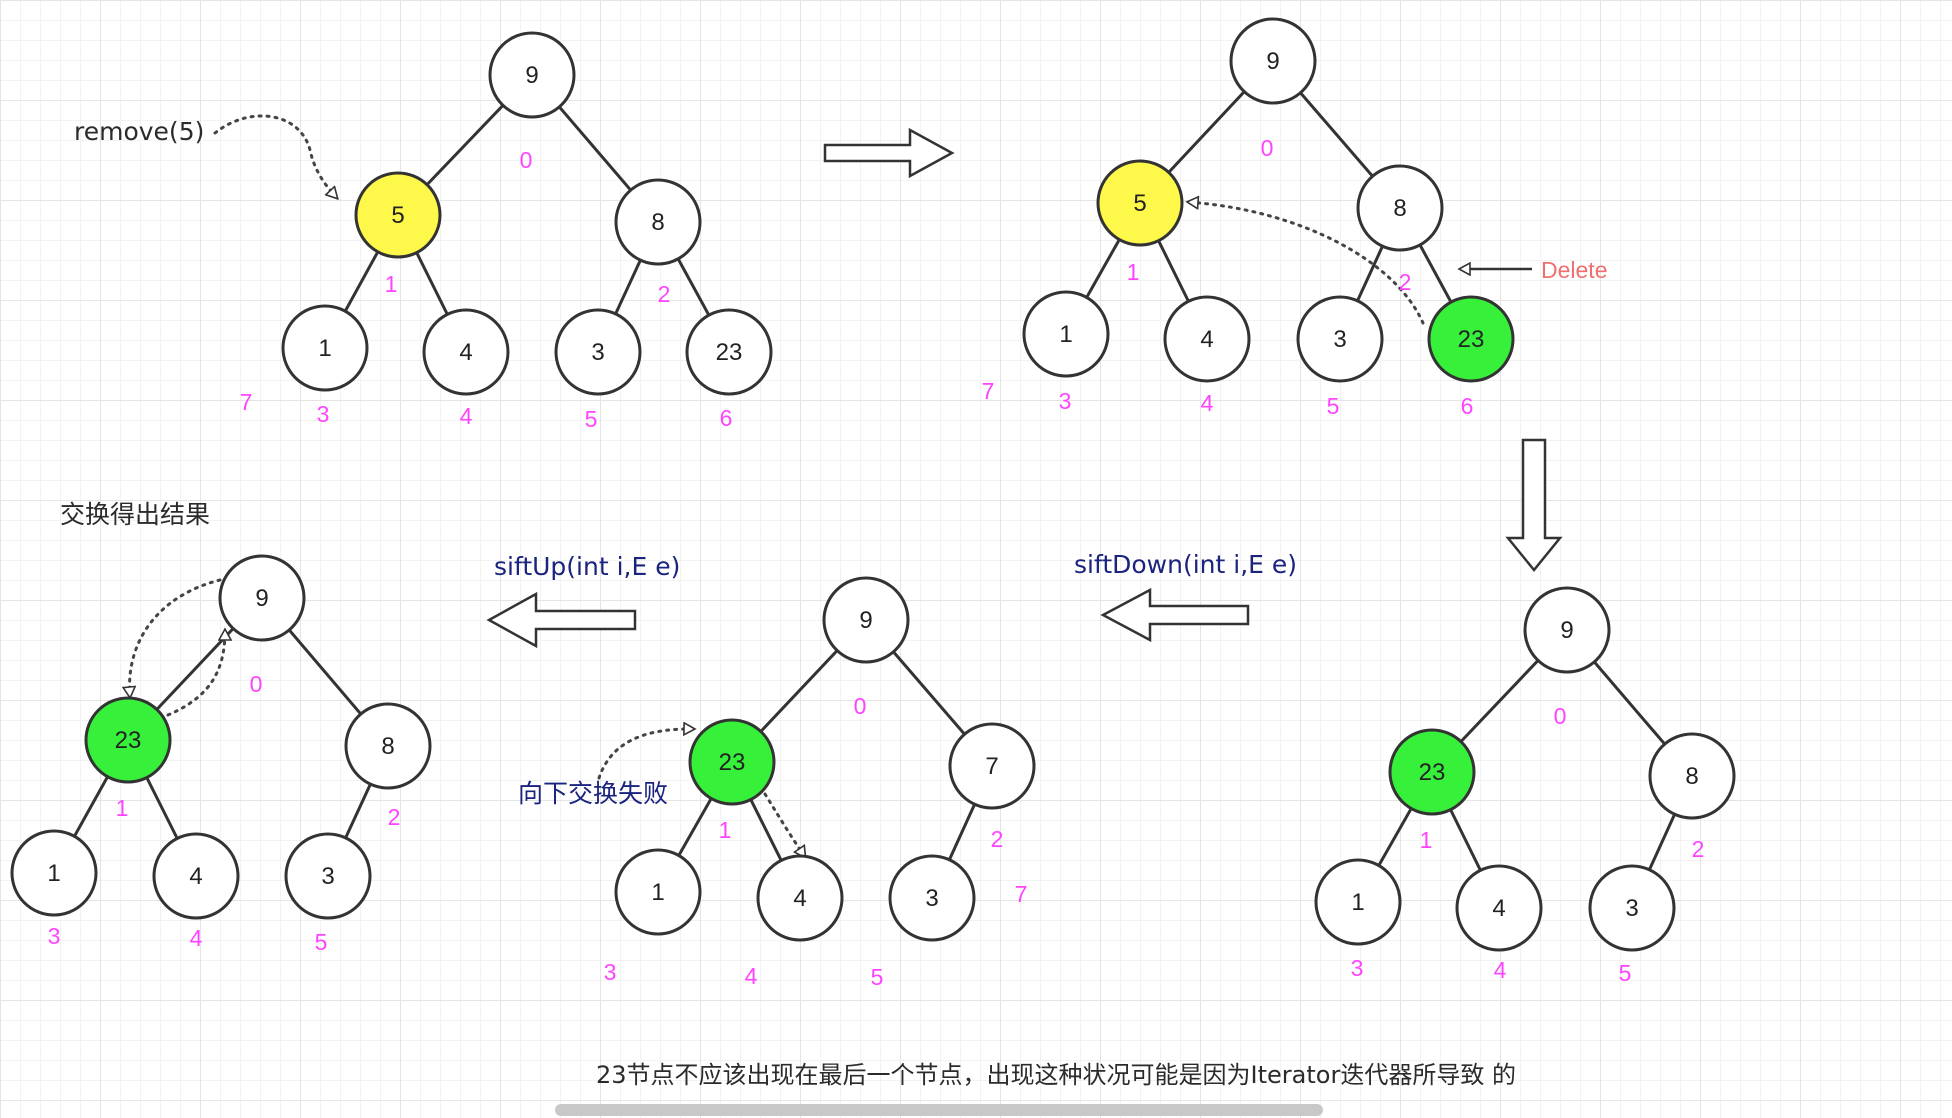  What do you see at coordinates (645, 754) in the screenshot?
I see `swap-fail-pointer-arrow` at bounding box center [645, 754].